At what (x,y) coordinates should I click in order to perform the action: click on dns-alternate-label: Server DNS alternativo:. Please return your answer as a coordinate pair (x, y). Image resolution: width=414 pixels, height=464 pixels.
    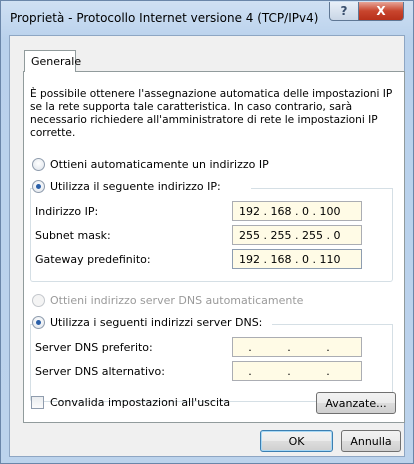
    Looking at the image, I should click on (100, 371).